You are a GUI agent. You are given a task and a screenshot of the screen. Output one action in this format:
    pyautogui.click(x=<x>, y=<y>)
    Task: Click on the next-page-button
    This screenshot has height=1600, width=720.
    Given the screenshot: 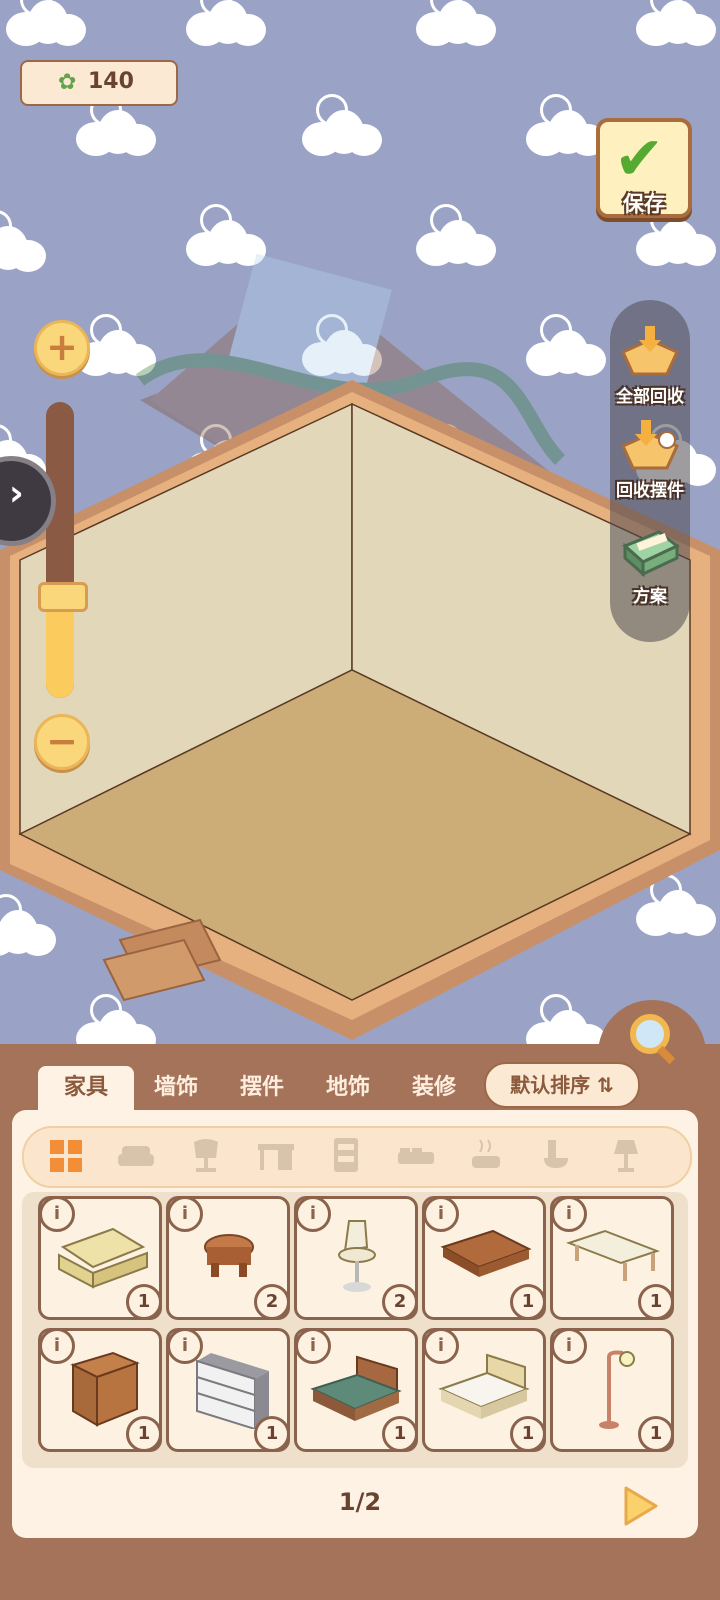 What is the action you would take?
    pyautogui.click(x=640, y=1506)
    